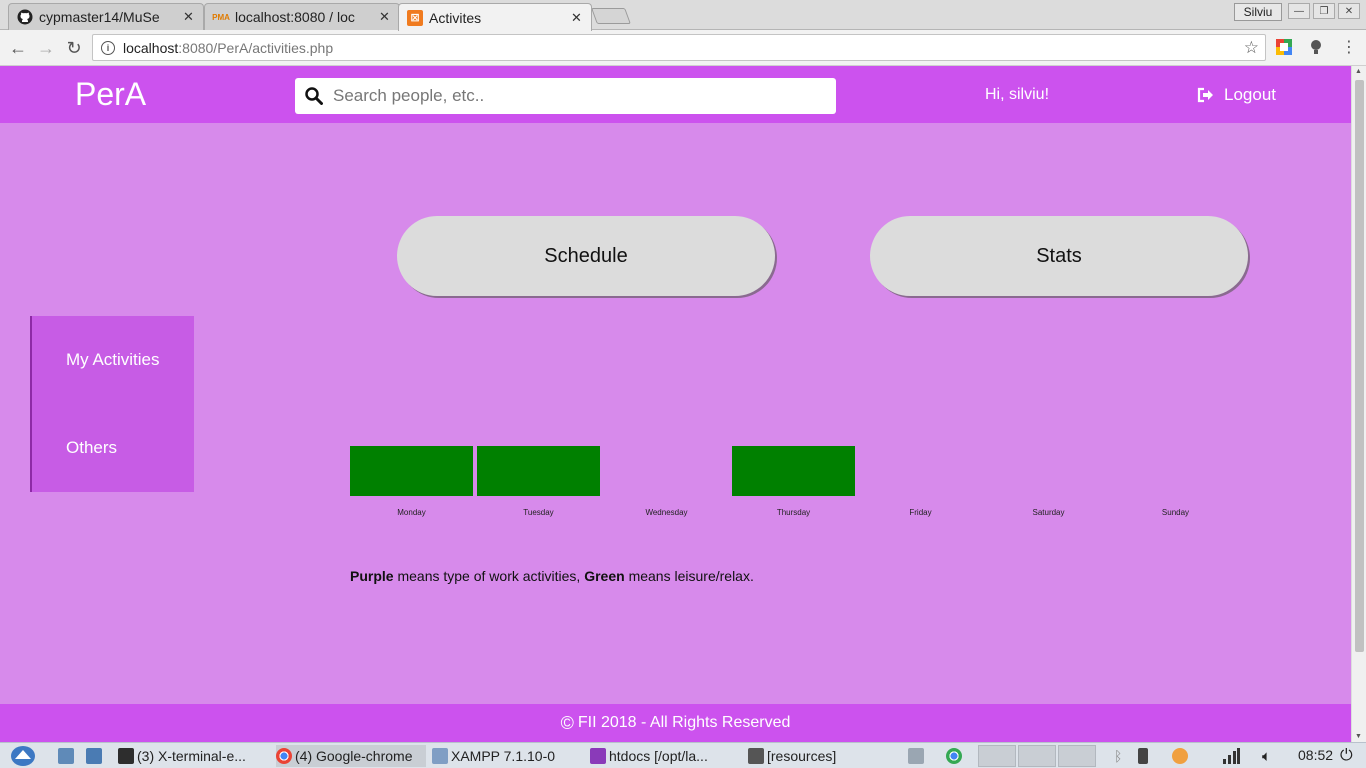  What do you see at coordinates (108, 47) in the screenshot?
I see `info-icon: i` at bounding box center [108, 47].